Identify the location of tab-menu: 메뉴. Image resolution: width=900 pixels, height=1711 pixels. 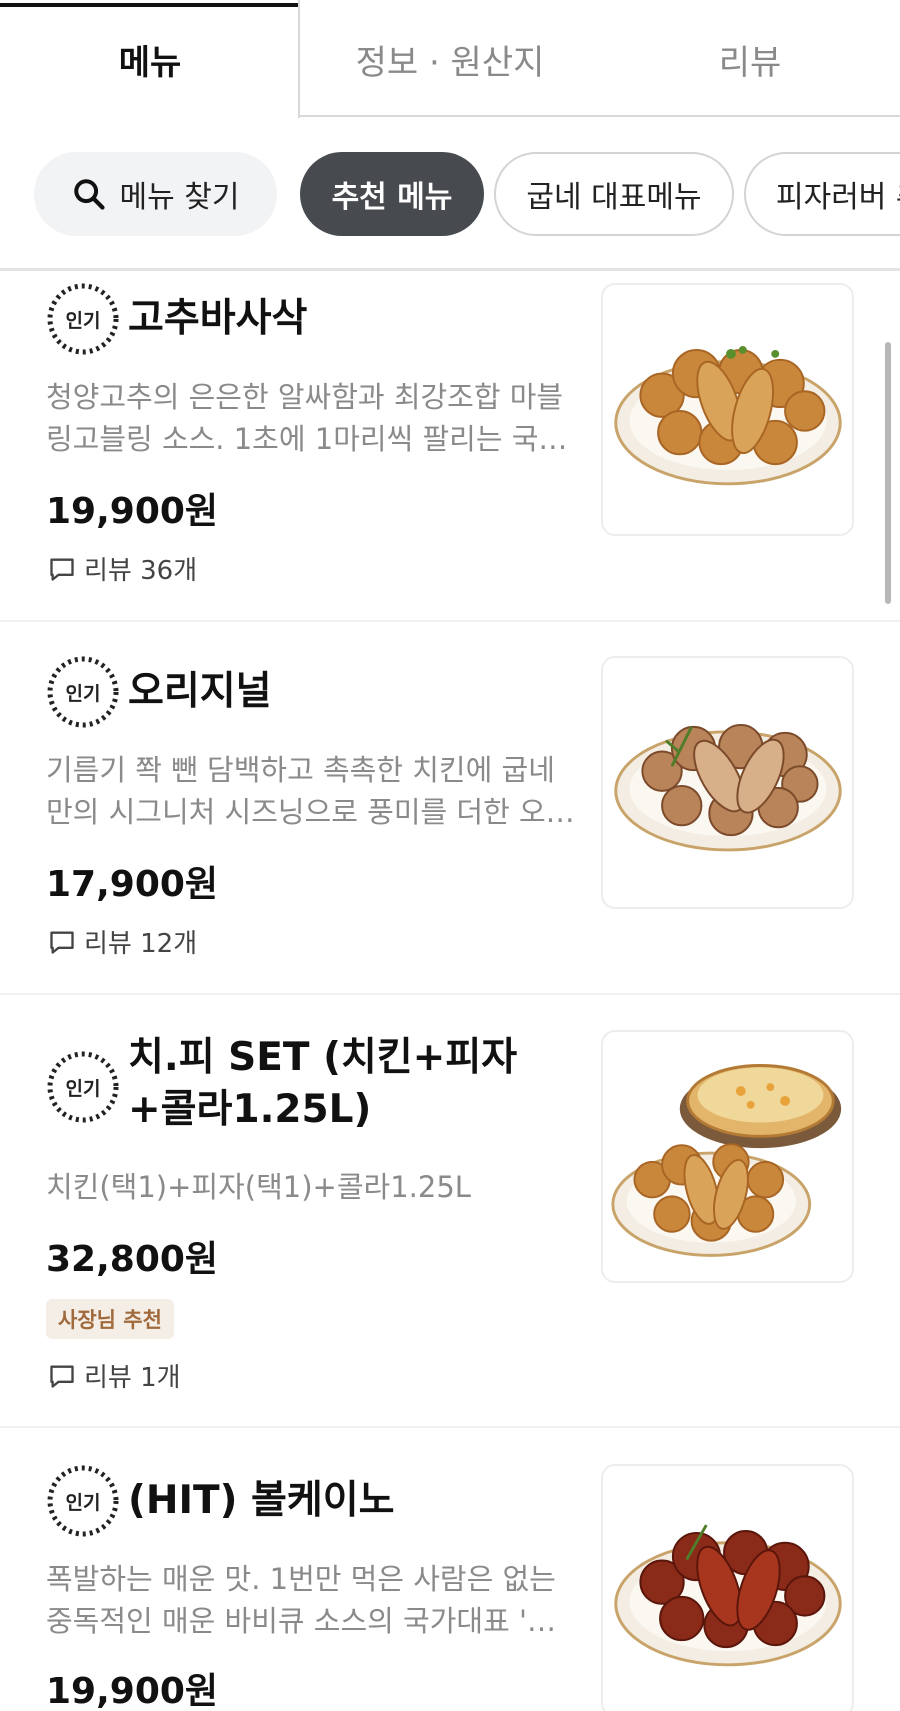
(150, 59).